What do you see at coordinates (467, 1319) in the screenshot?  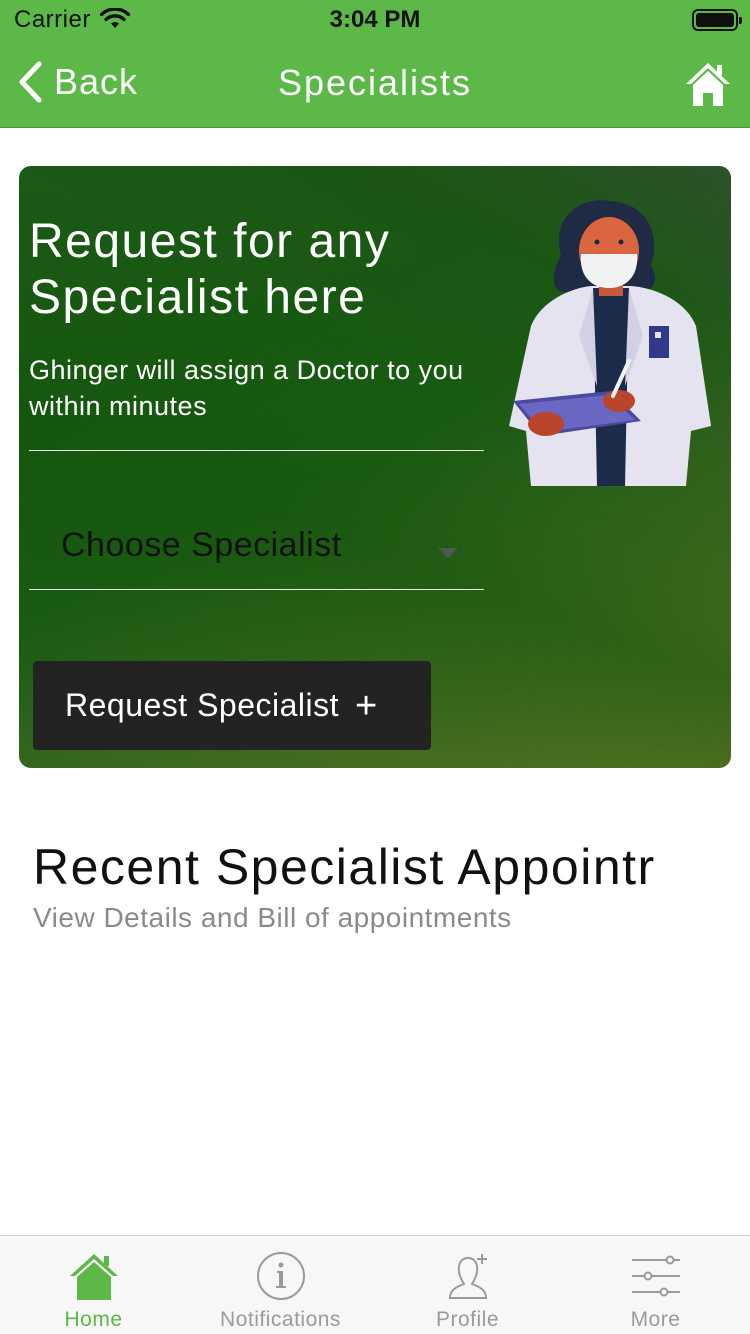 I see `tab-label: Profile` at bounding box center [467, 1319].